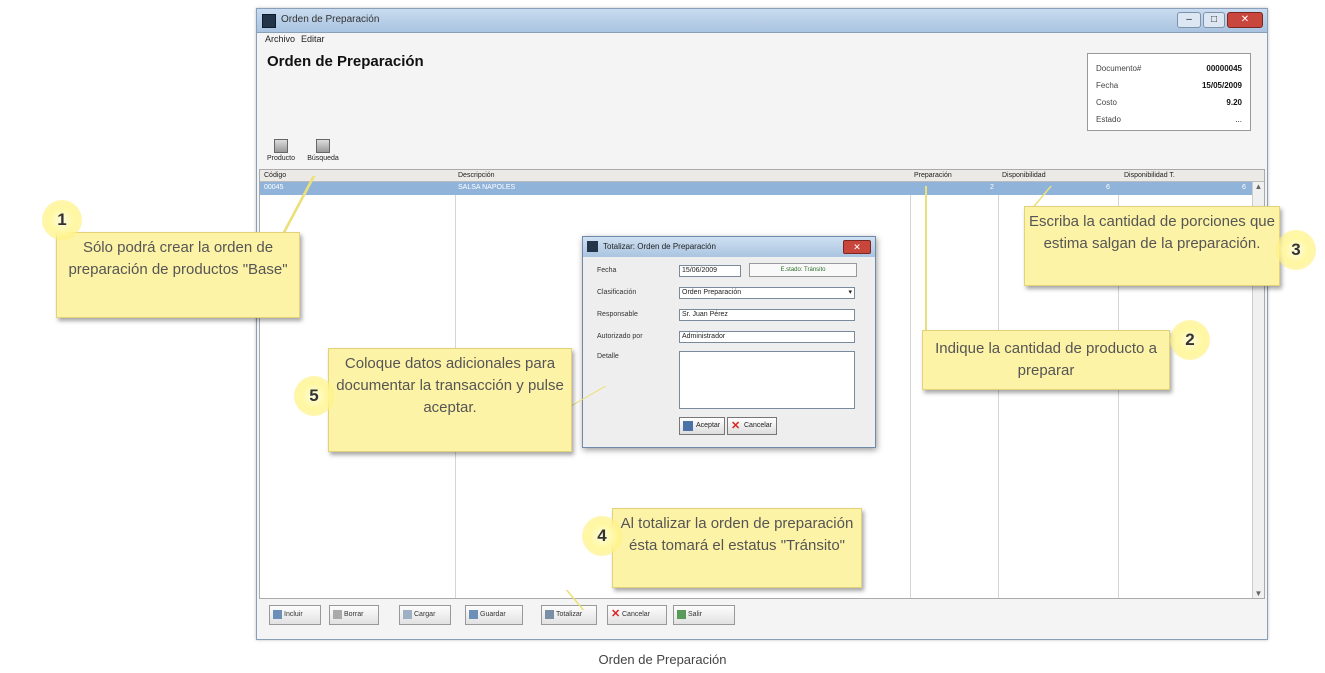  I want to click on close-button: ✕, so click(1245, 20).